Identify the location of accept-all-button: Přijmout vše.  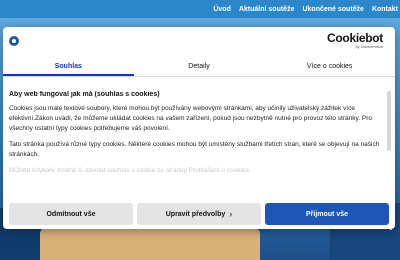
(327, 214).